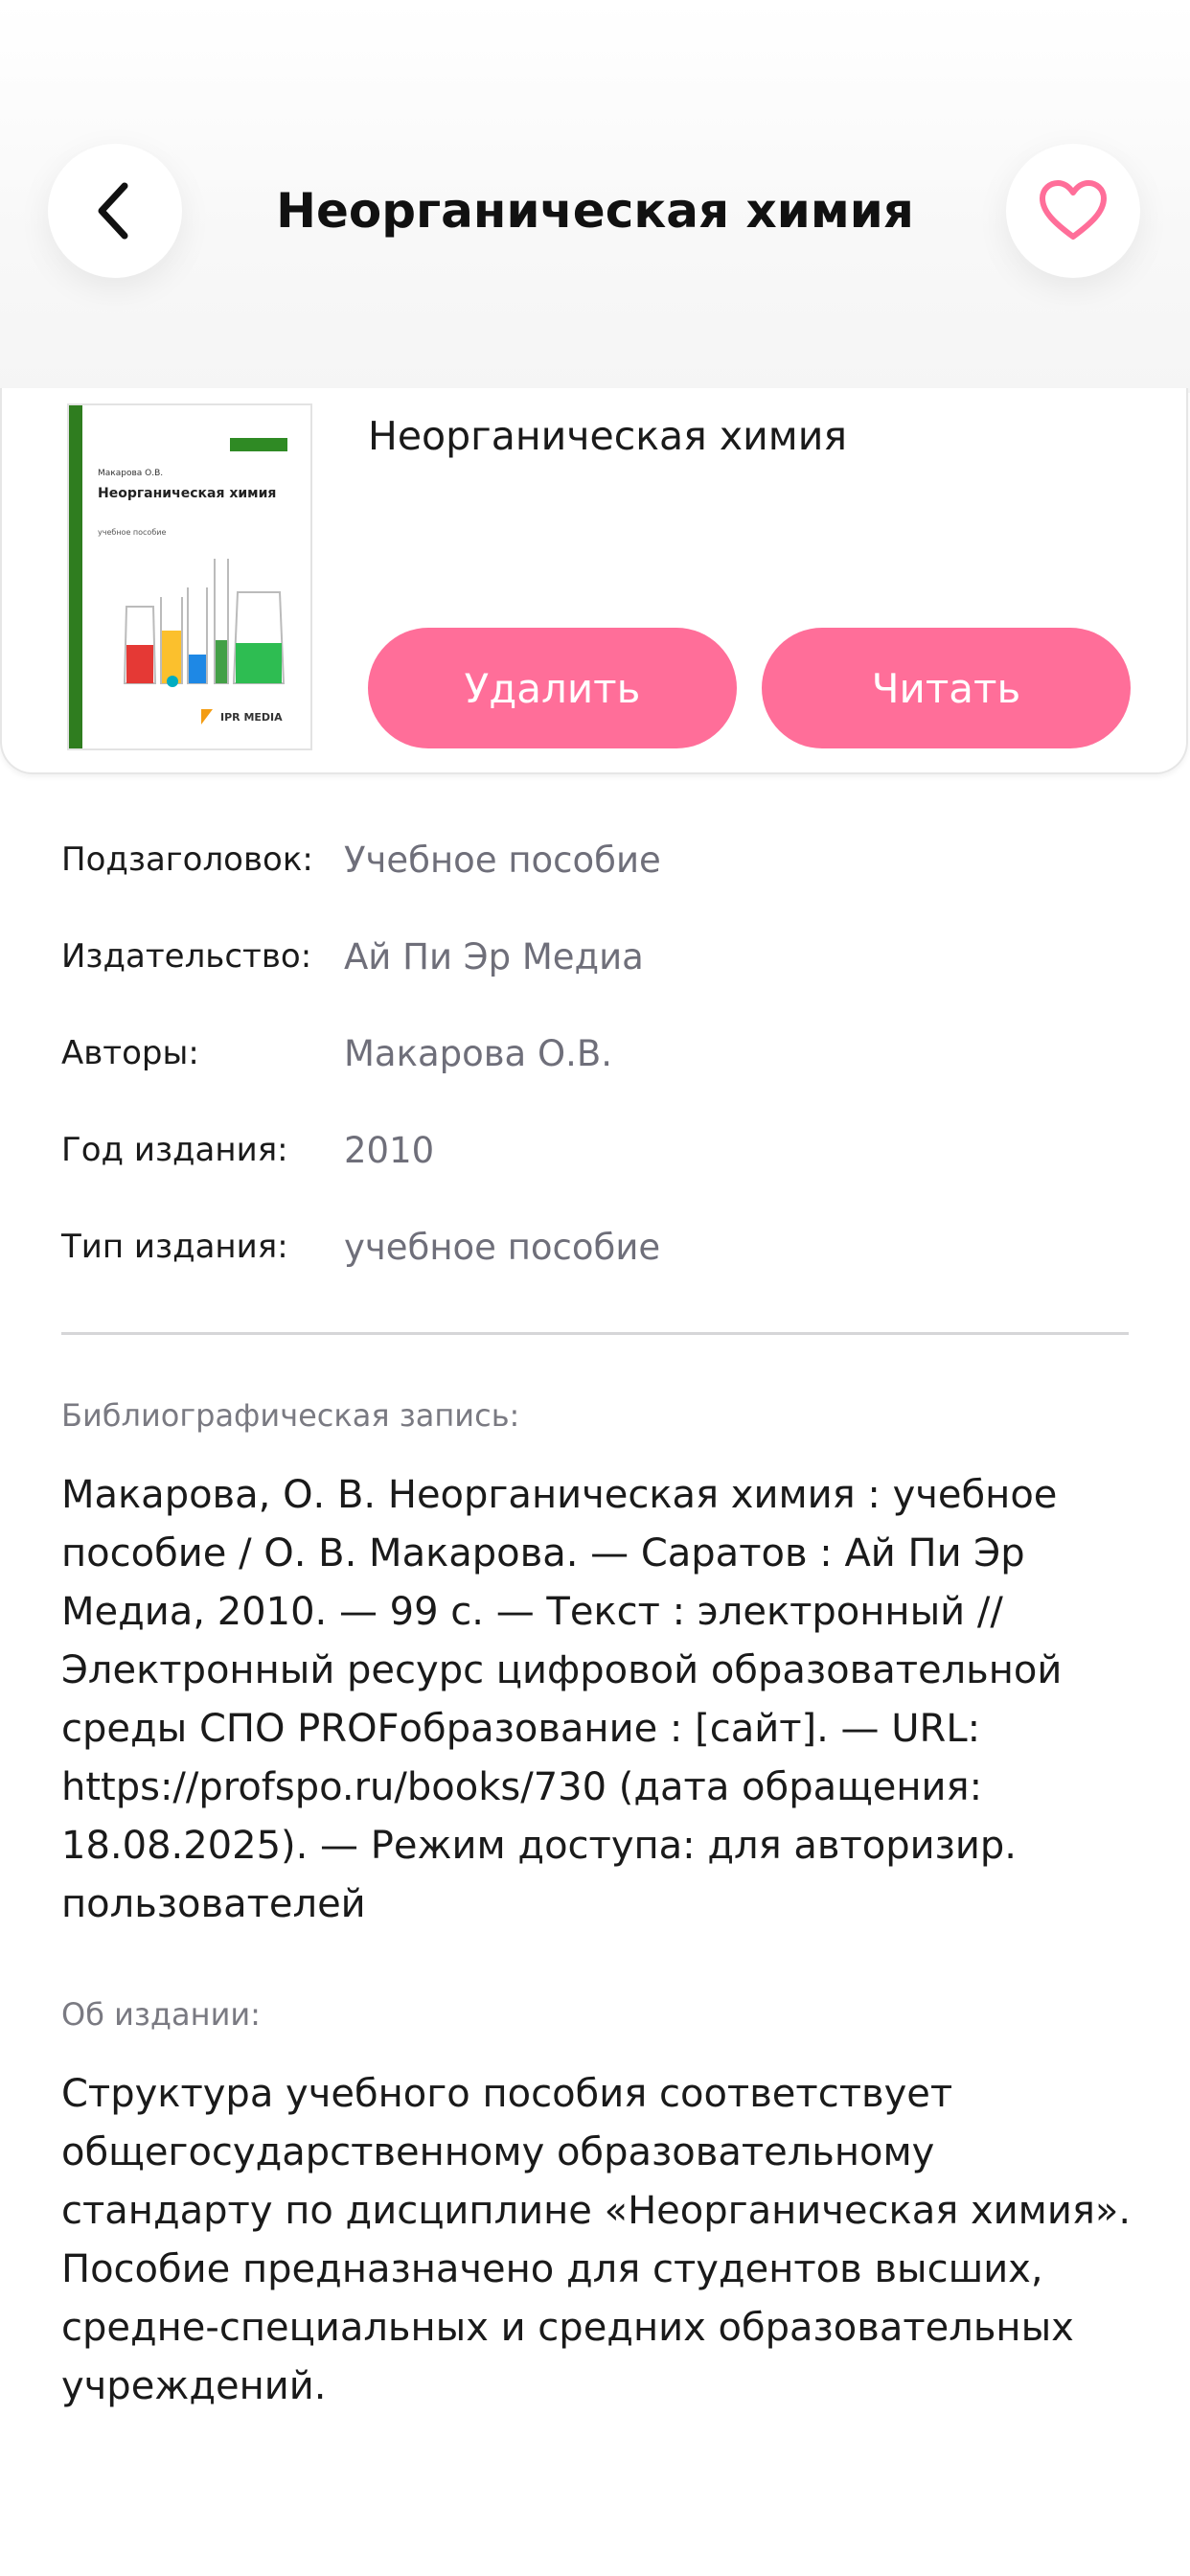  Describe the element at coordinates (502, 1247) in the screenshot. I see `detail-value: учебное пособие` at that location.